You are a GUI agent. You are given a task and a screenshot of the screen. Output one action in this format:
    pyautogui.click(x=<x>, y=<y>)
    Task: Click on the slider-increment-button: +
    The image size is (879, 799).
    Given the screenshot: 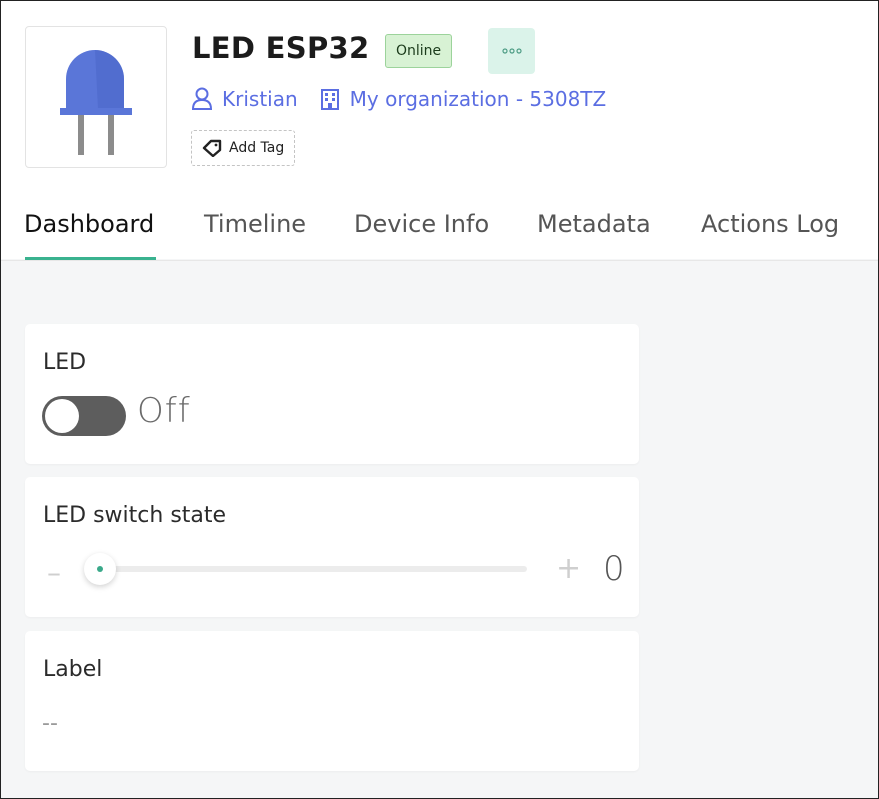 What is the action you would take?
    pyautogui.click(x=568, y=568)
    